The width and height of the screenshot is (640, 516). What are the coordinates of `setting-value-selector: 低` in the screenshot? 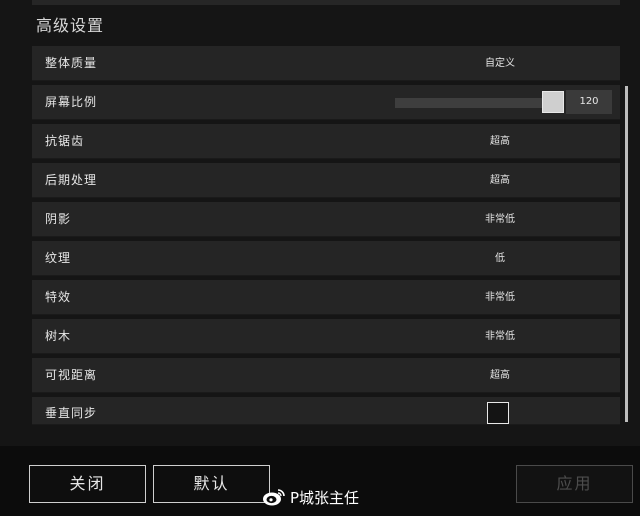 It's located at (500, 258).